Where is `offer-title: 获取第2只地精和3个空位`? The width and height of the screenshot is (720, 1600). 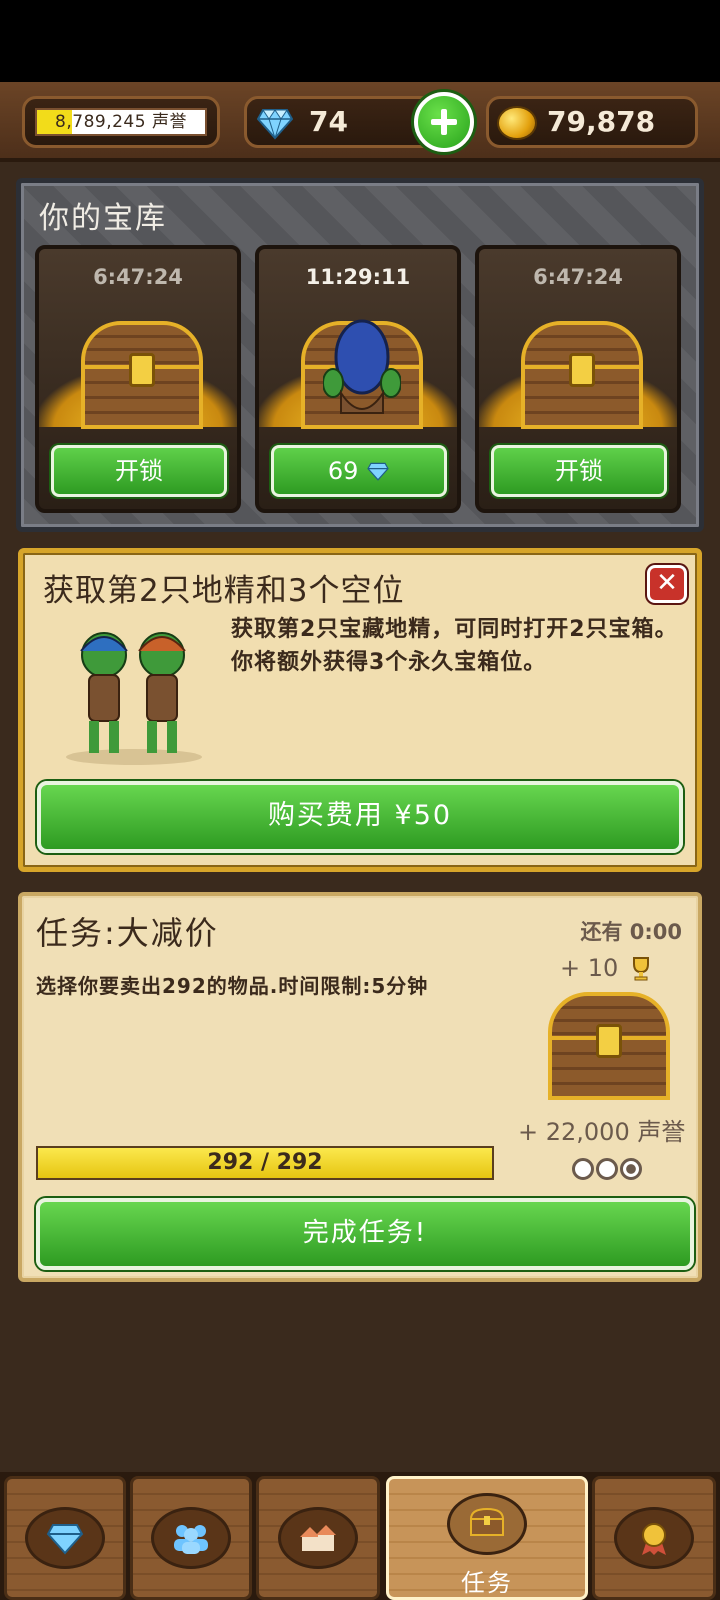 offer-title: 获取第2只地精和3个空位 is located at coordinates (224, 591).